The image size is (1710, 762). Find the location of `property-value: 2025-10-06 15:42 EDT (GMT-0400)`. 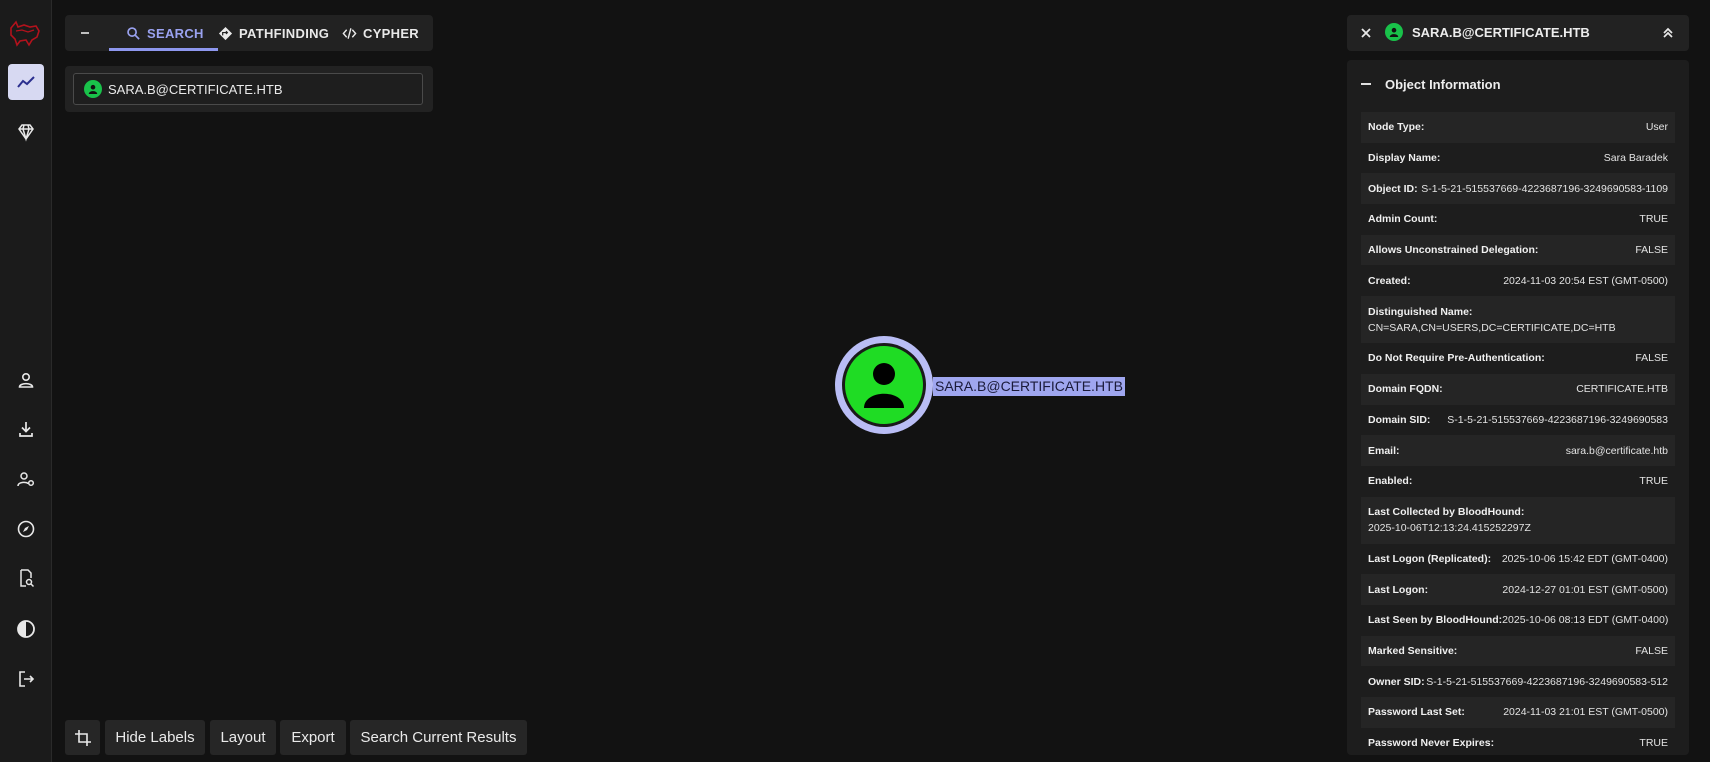

property-value: 2025-10-06 15:42 EDT (GMT-0400) is located at coordinates (1584, 558).